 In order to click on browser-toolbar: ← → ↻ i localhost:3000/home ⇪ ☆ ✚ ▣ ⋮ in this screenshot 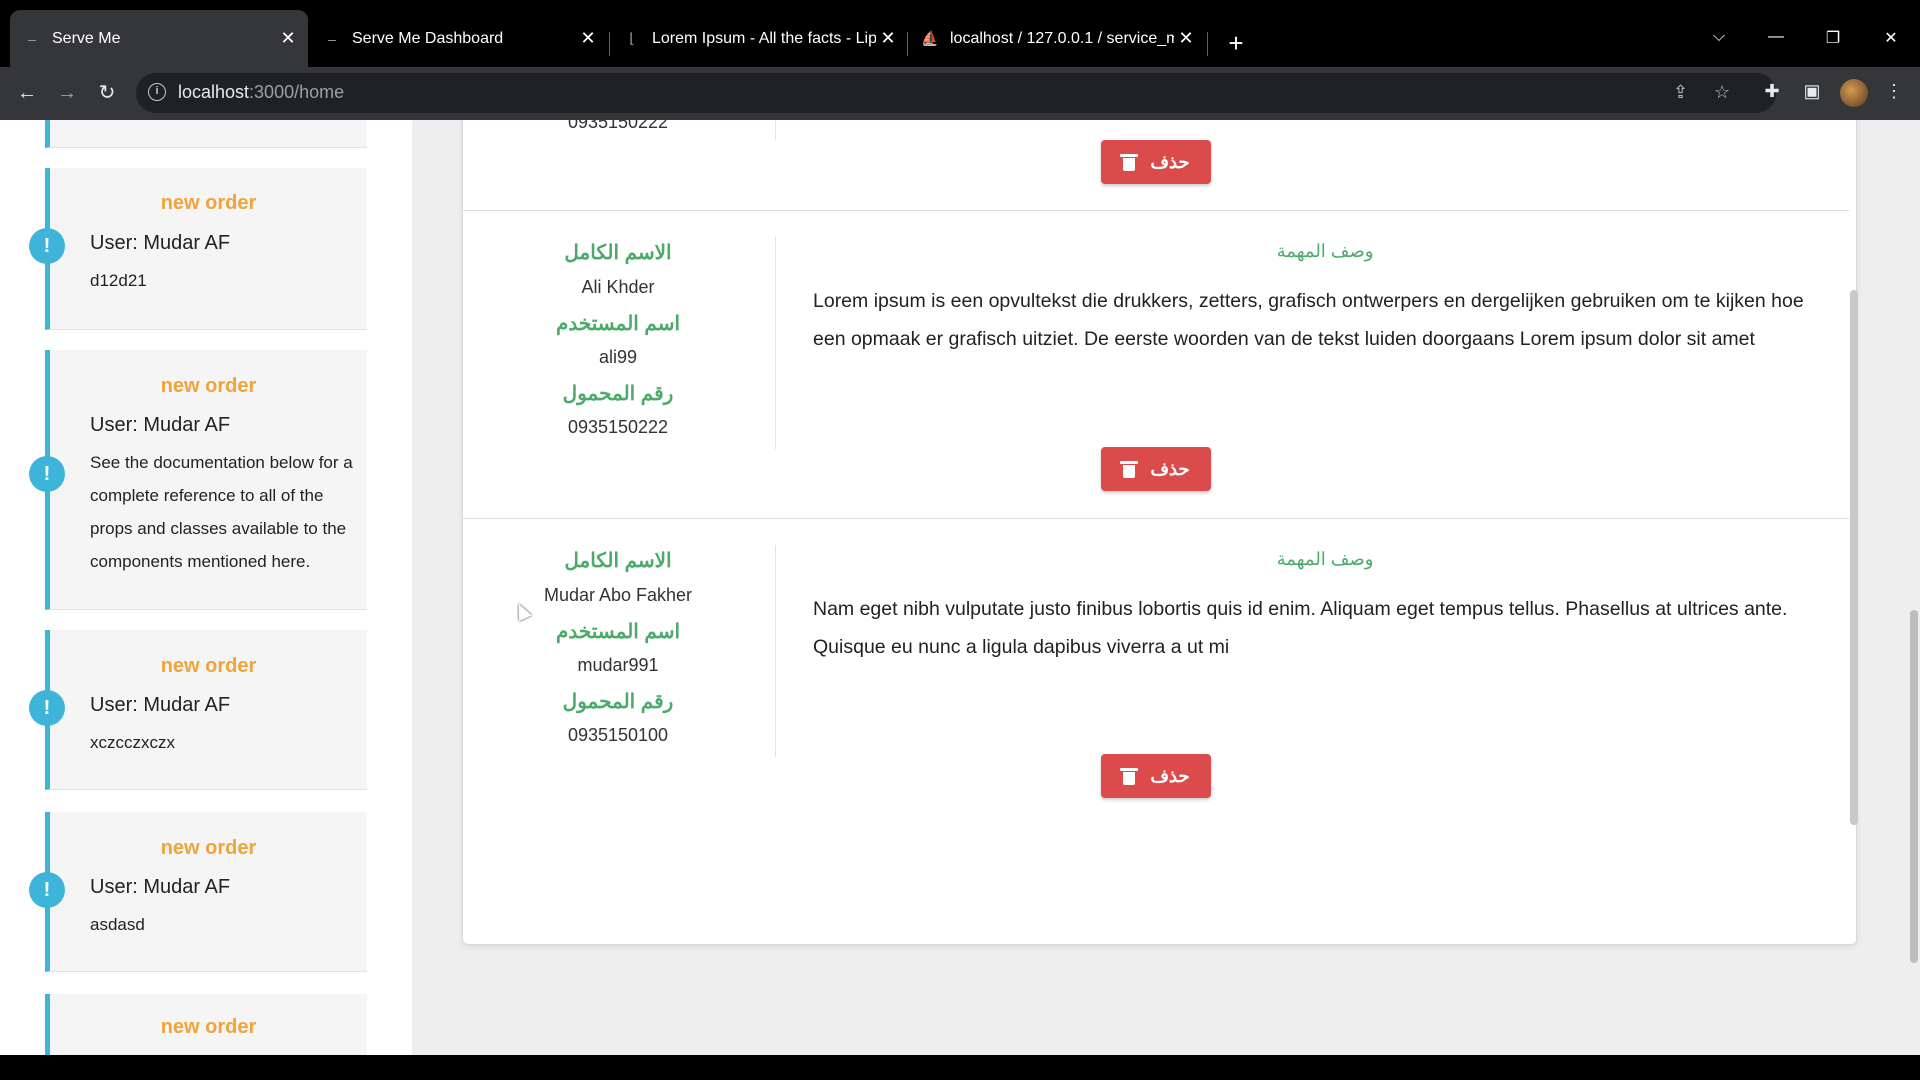, I will do `click(960, 93)`.